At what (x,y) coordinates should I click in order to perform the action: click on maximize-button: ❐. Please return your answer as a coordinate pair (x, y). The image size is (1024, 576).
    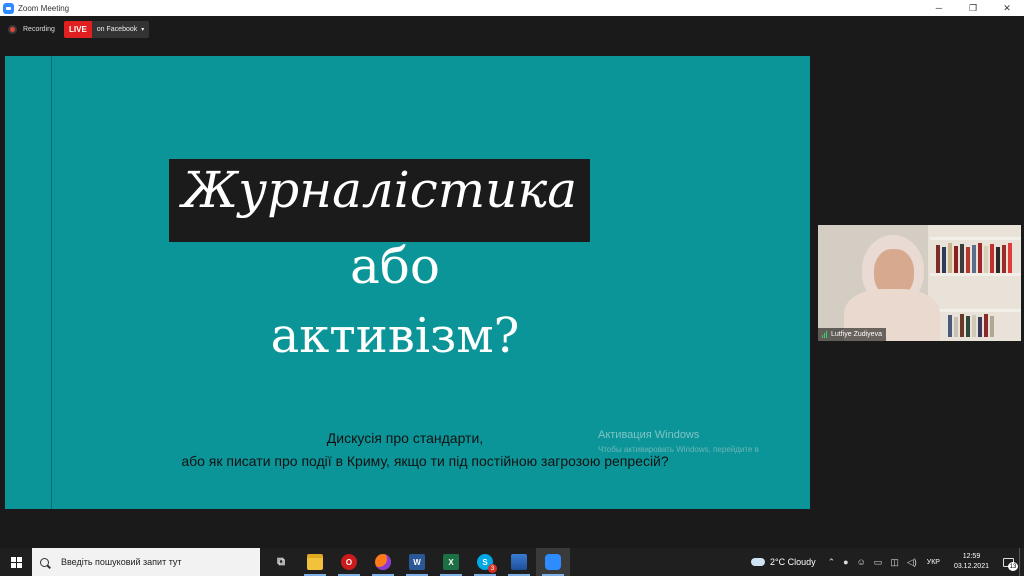
    Looking at the image, I should click on (973, 8).